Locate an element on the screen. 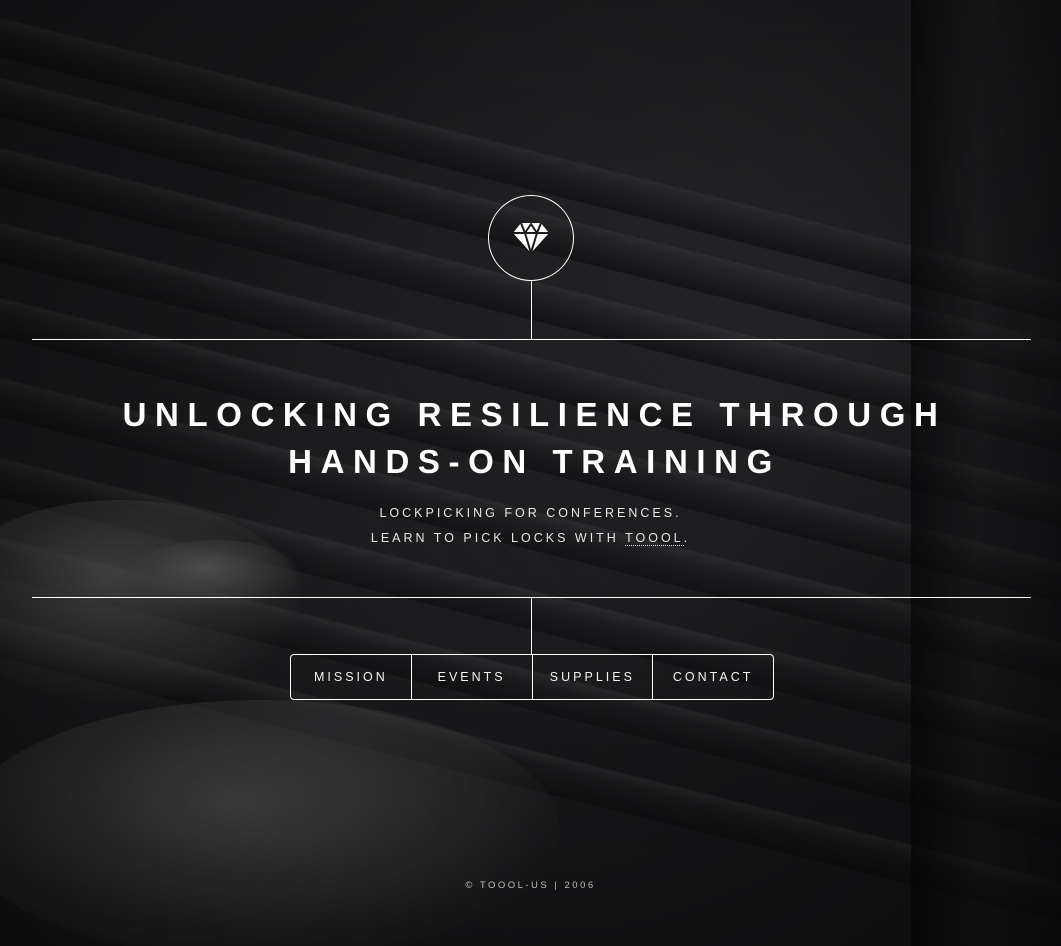 This screenshot has width=1061, height=946. main-nav: MISSION EVENTS SUPPLIES CONTACT is located at coordinates (532, 677).